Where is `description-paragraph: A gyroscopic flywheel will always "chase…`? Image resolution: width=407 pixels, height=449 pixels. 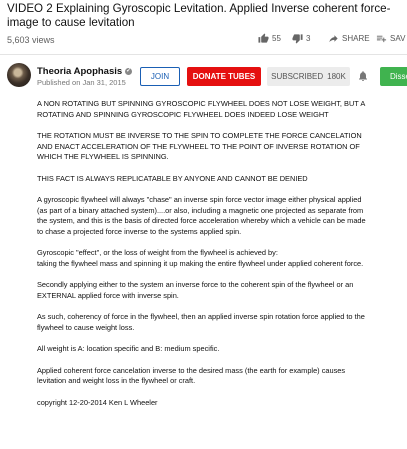 description-paragraph: A gyroscopic flywheel will always "chase… is located at coordinates (201, 215).